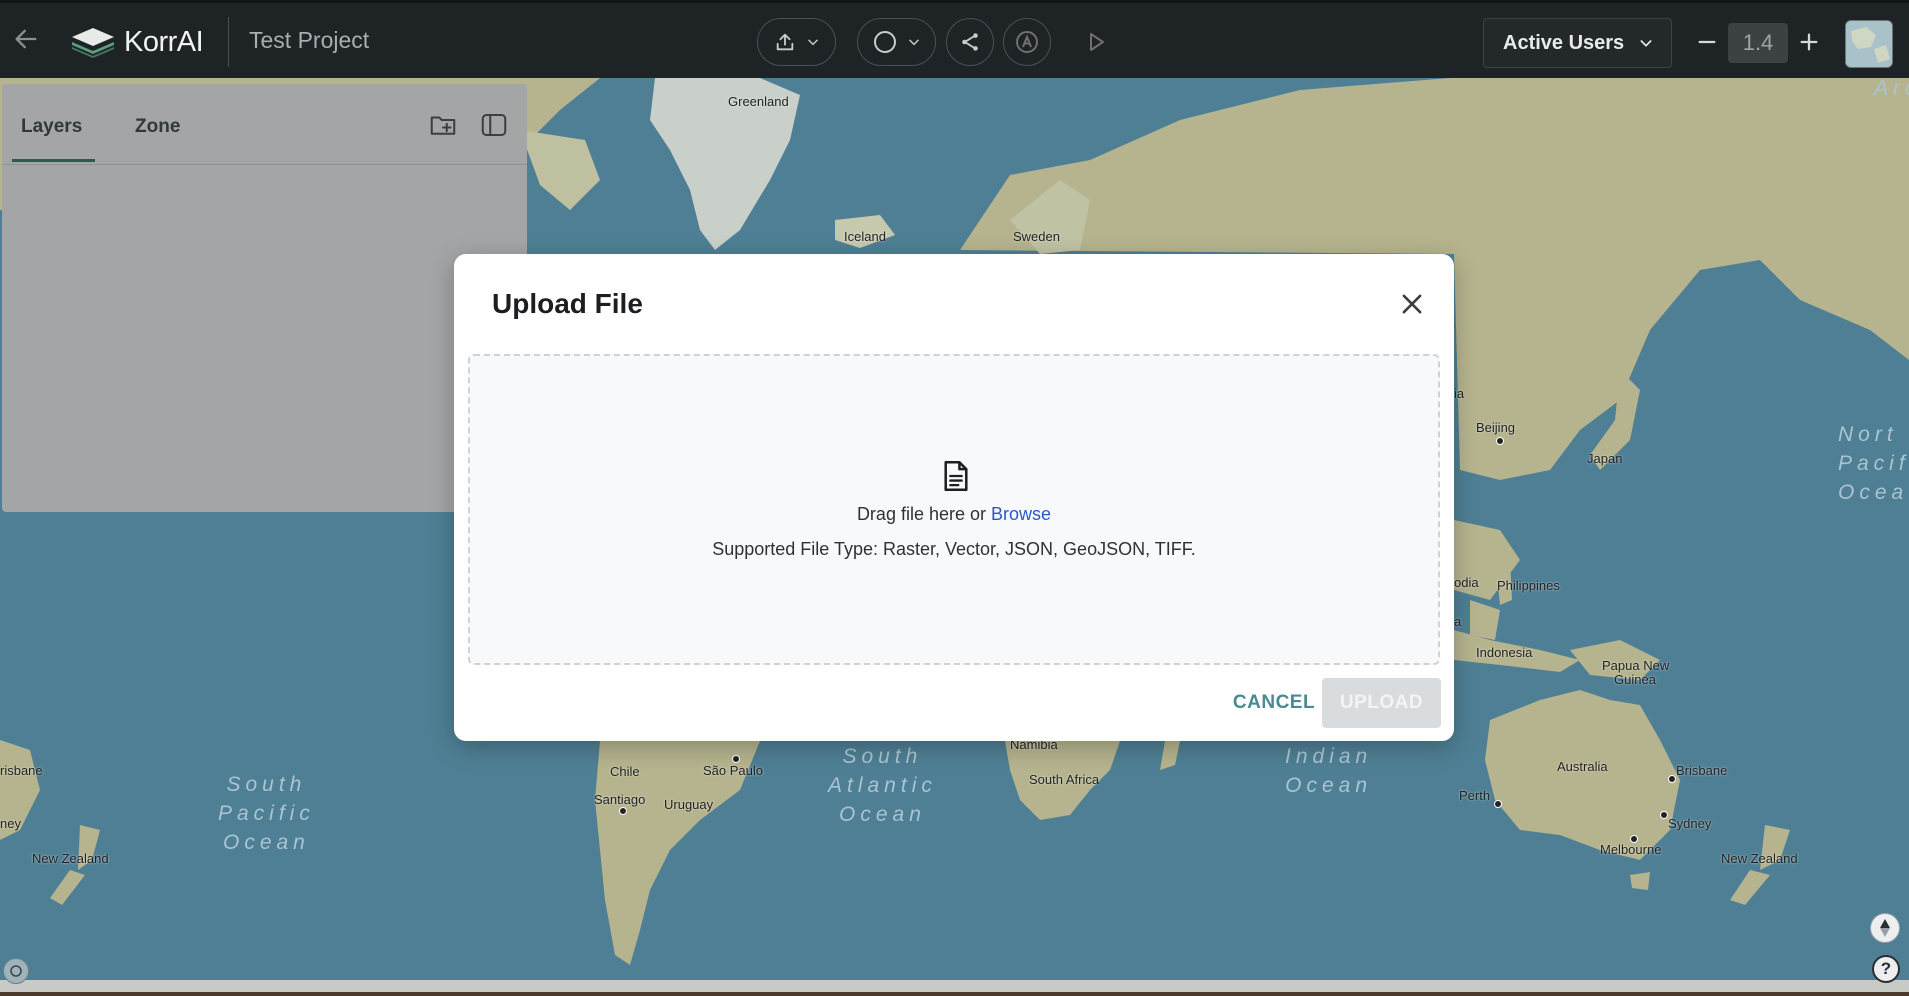 The height and width of the screenshot is (996, 1909). I want to click on close-icon, so click(1412, 304).